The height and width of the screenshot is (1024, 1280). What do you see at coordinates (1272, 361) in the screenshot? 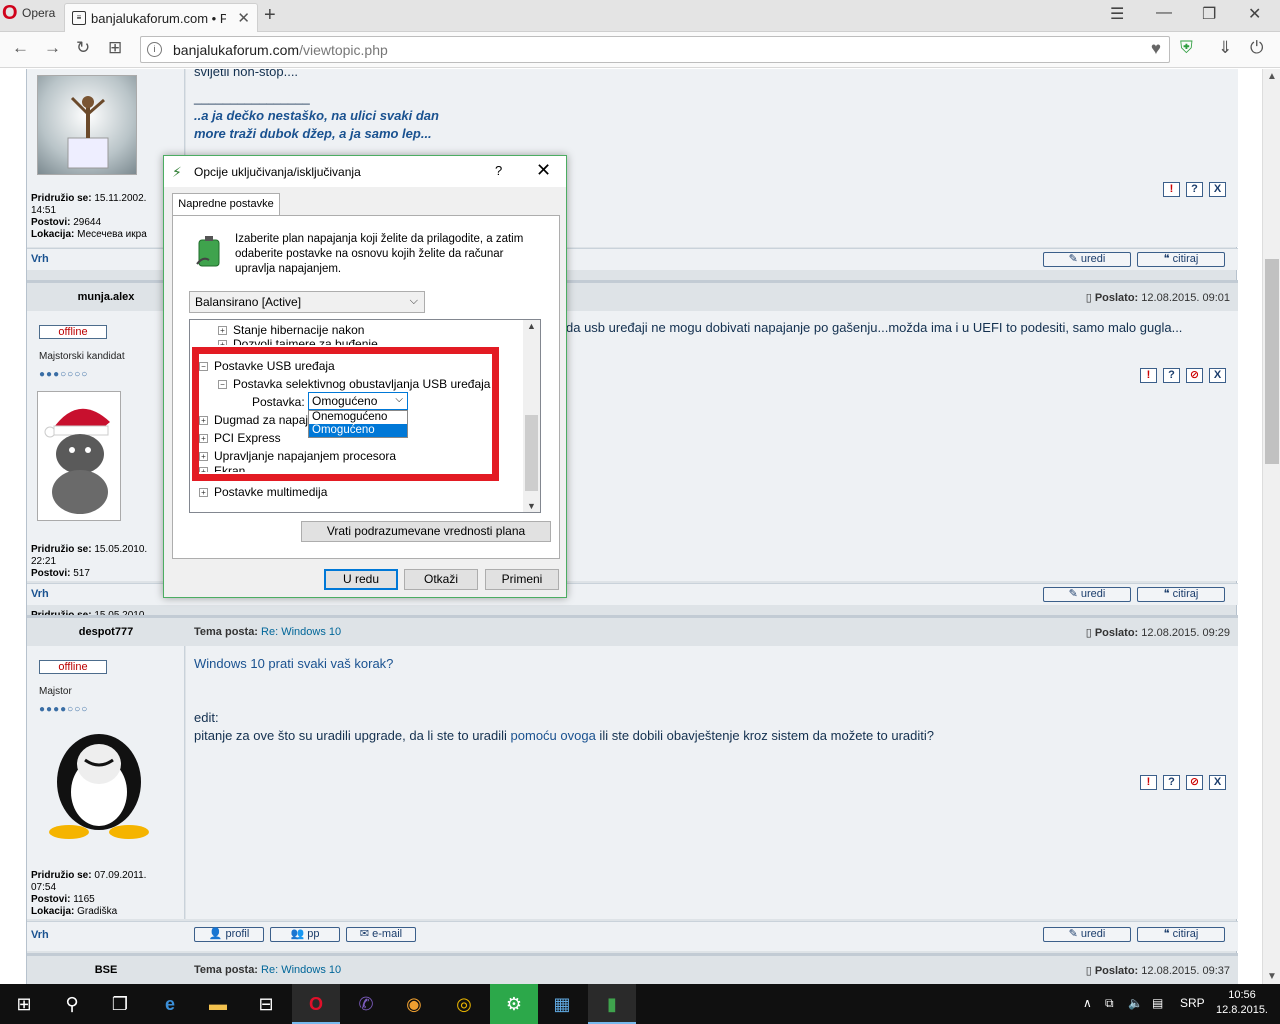
I see `scroll-thumb` at bounding box center [1272, 361].